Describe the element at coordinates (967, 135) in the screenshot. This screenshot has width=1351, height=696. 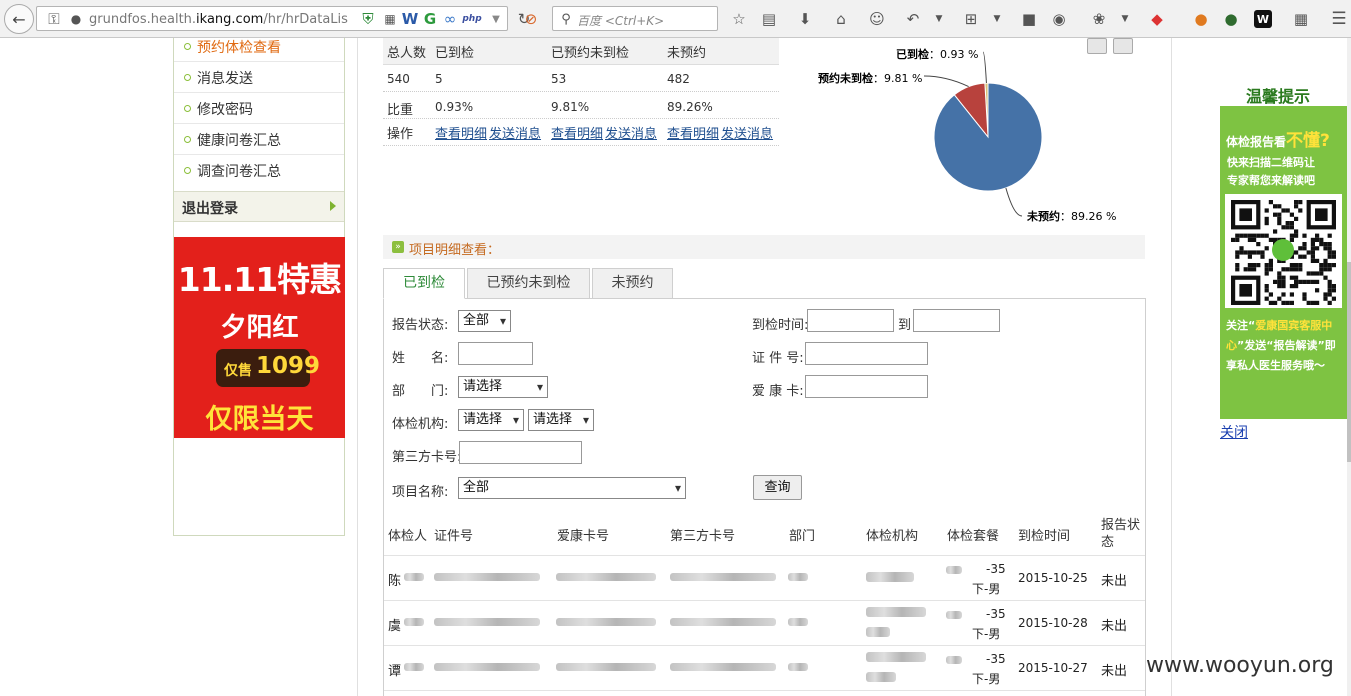
I see `pie-chart: 已到检：0.93 % 预约未到检：9.81 % 未预约：89.26 %` at that location.